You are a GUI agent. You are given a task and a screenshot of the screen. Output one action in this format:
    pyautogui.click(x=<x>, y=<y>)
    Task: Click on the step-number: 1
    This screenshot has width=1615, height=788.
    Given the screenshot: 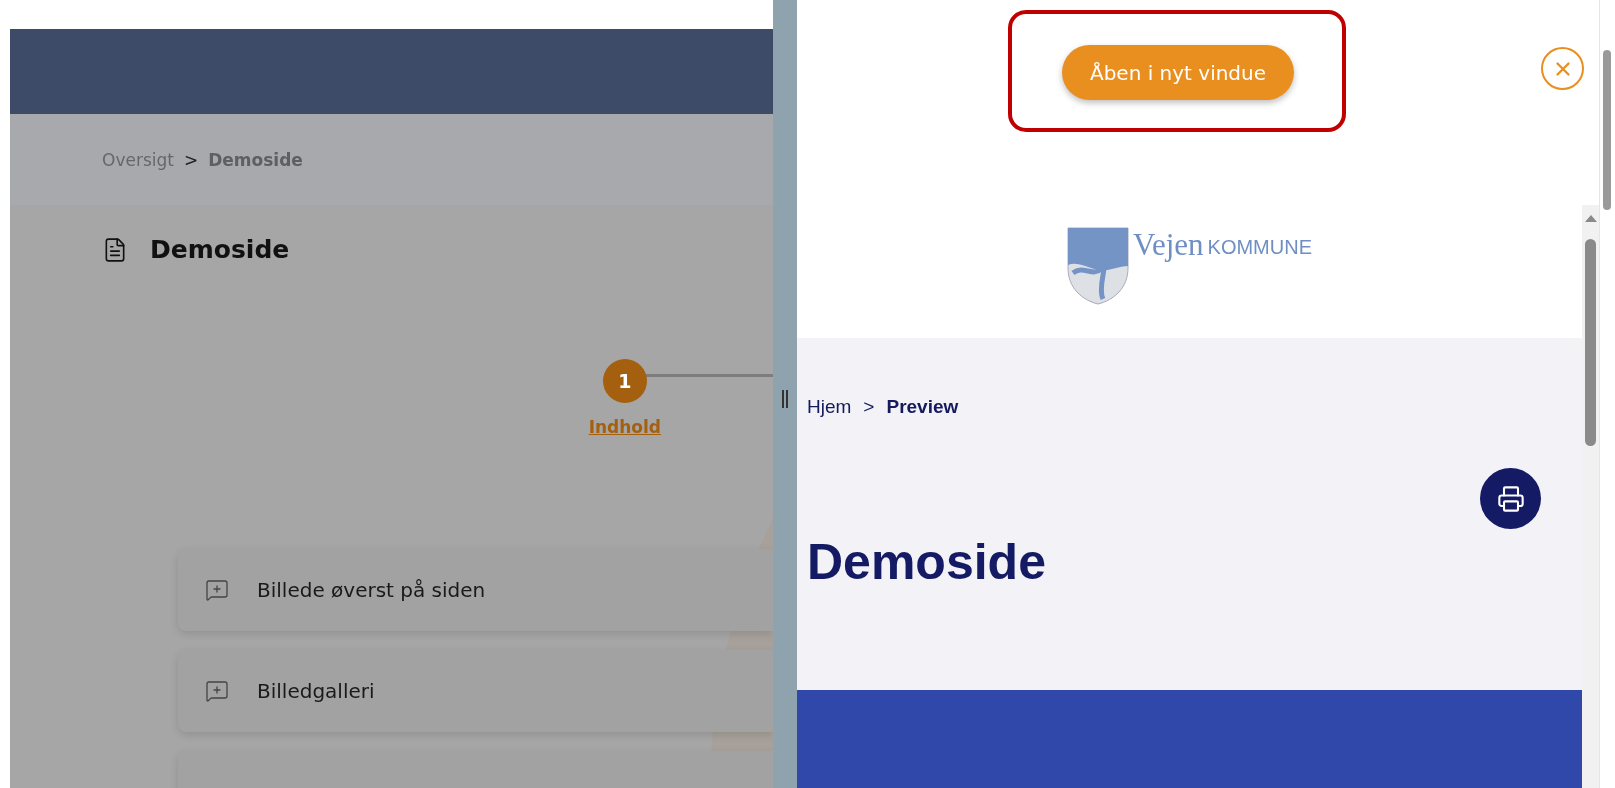 What is the action you would take?
    pyautogui.click(x=624, y=381)
    